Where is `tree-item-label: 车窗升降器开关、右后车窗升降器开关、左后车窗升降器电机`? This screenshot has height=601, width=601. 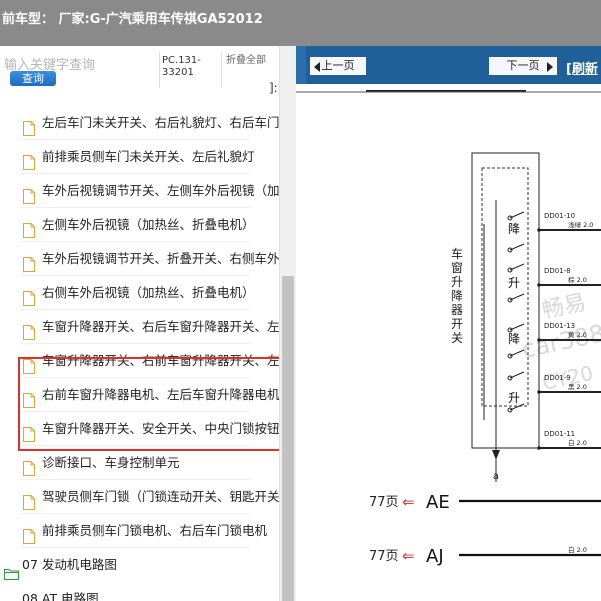
tree-item-label: 车窗升降器开关、右后车窗升降器开关、左后车窗升降器电机 is located at coordinates (160, 326).